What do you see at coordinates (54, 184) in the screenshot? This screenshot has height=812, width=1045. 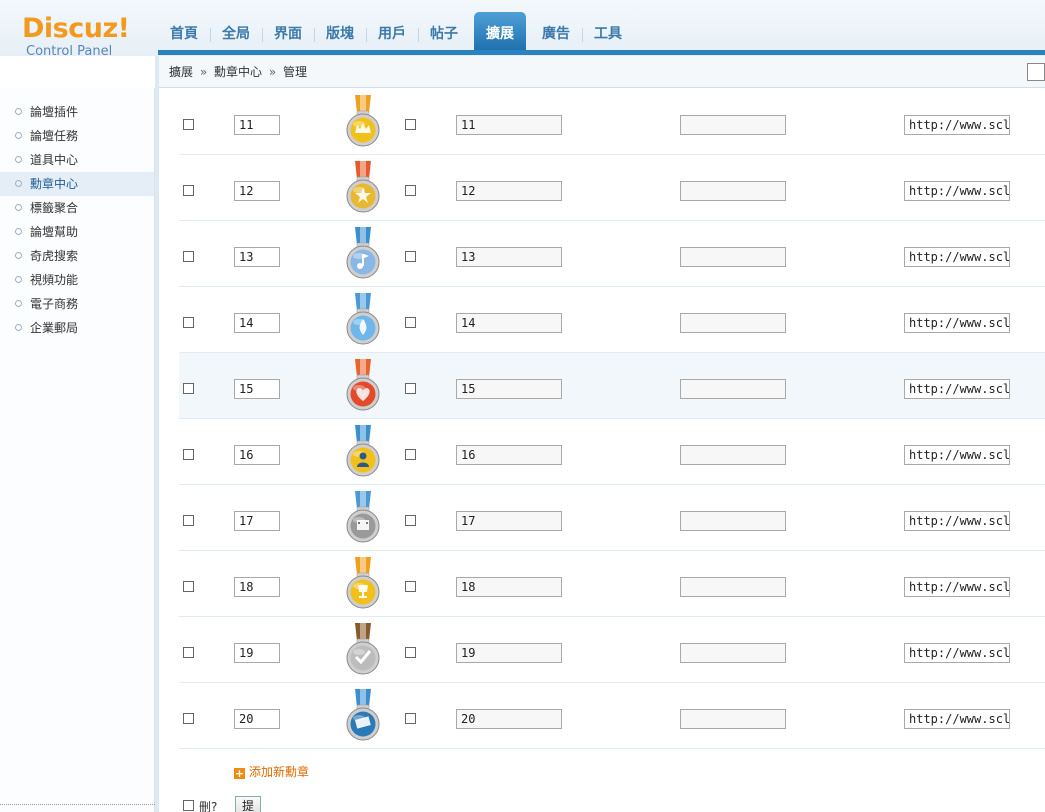 I see `sidebar-item-label: 勳章中心` at bounding box center [54, 184].